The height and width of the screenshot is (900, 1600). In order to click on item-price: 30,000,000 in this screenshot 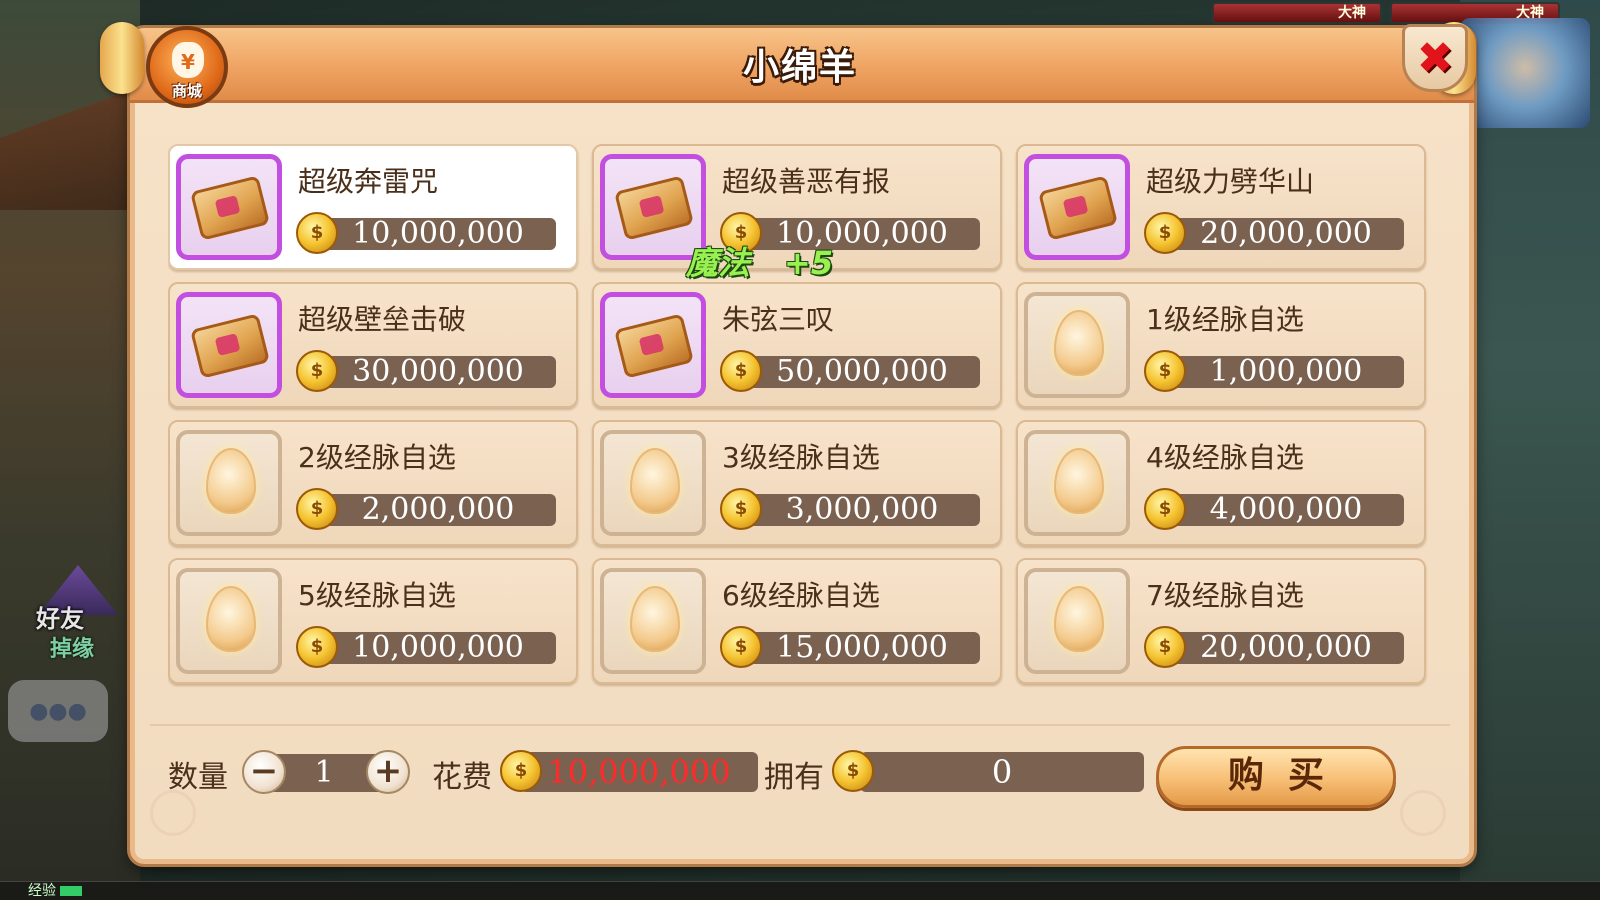, I will do `click(438, 372)`.